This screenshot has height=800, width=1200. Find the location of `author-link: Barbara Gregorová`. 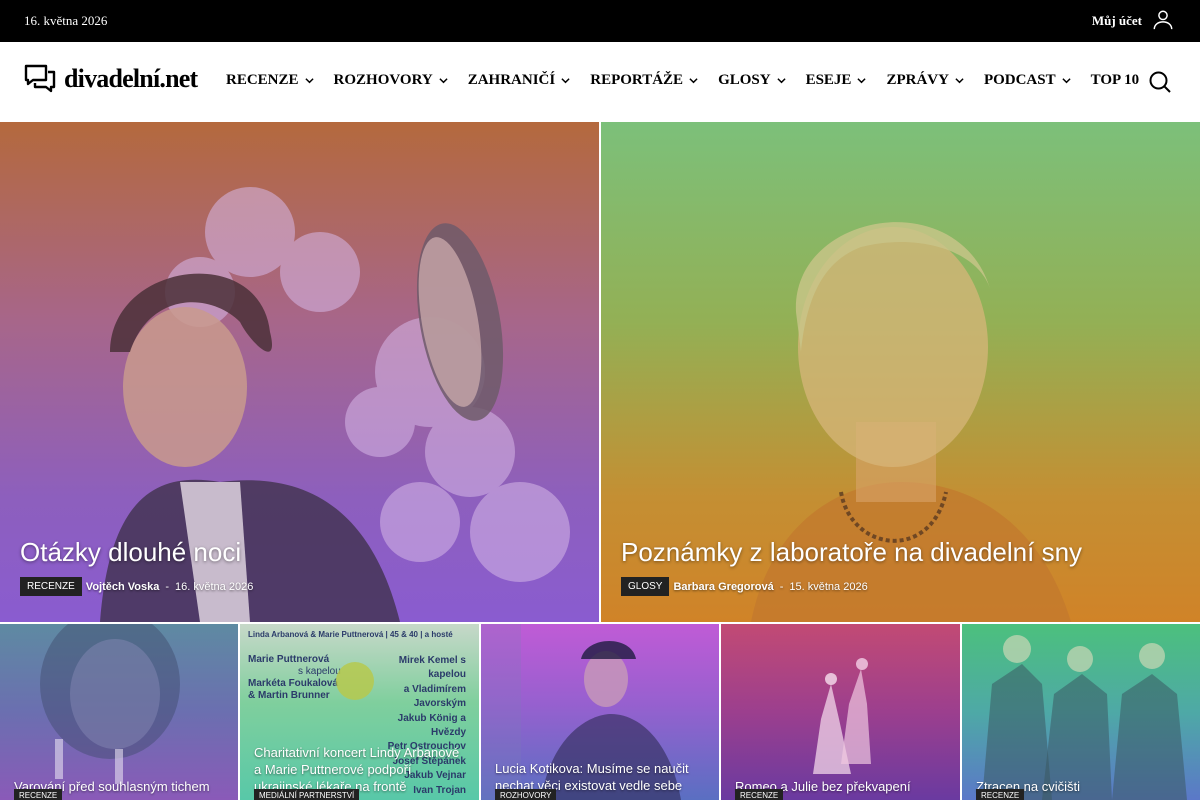

author-link: Barbara Gregorová is located at coordinates (723, 587).